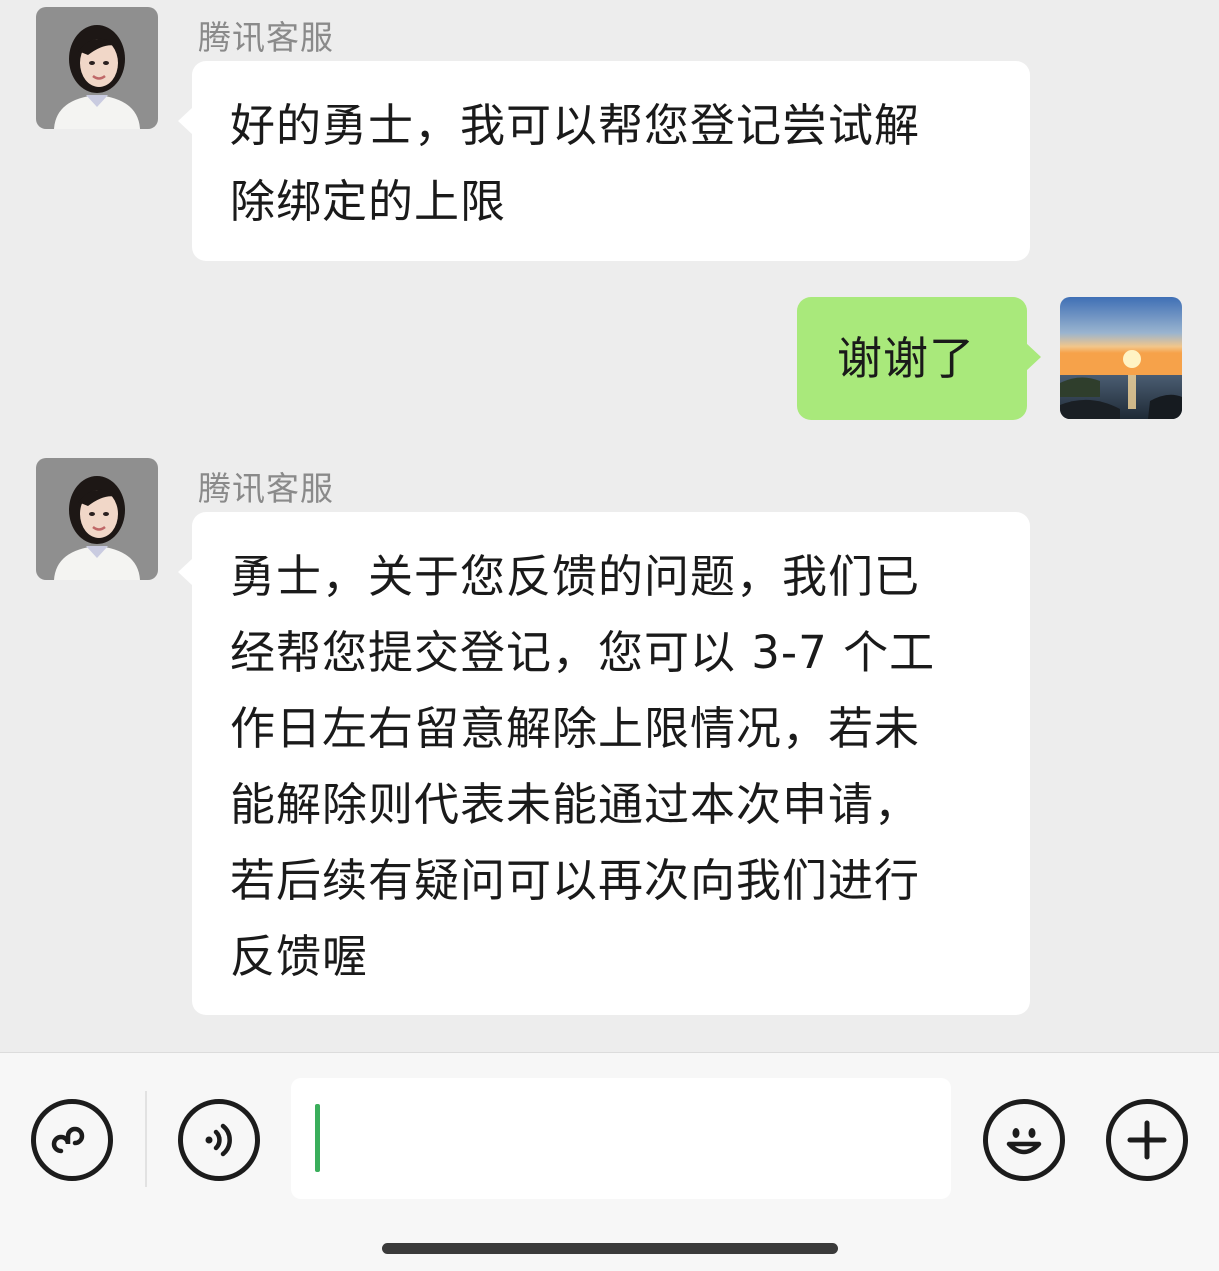  I want to click on message-text: 谢谢了, so click(906, 358).